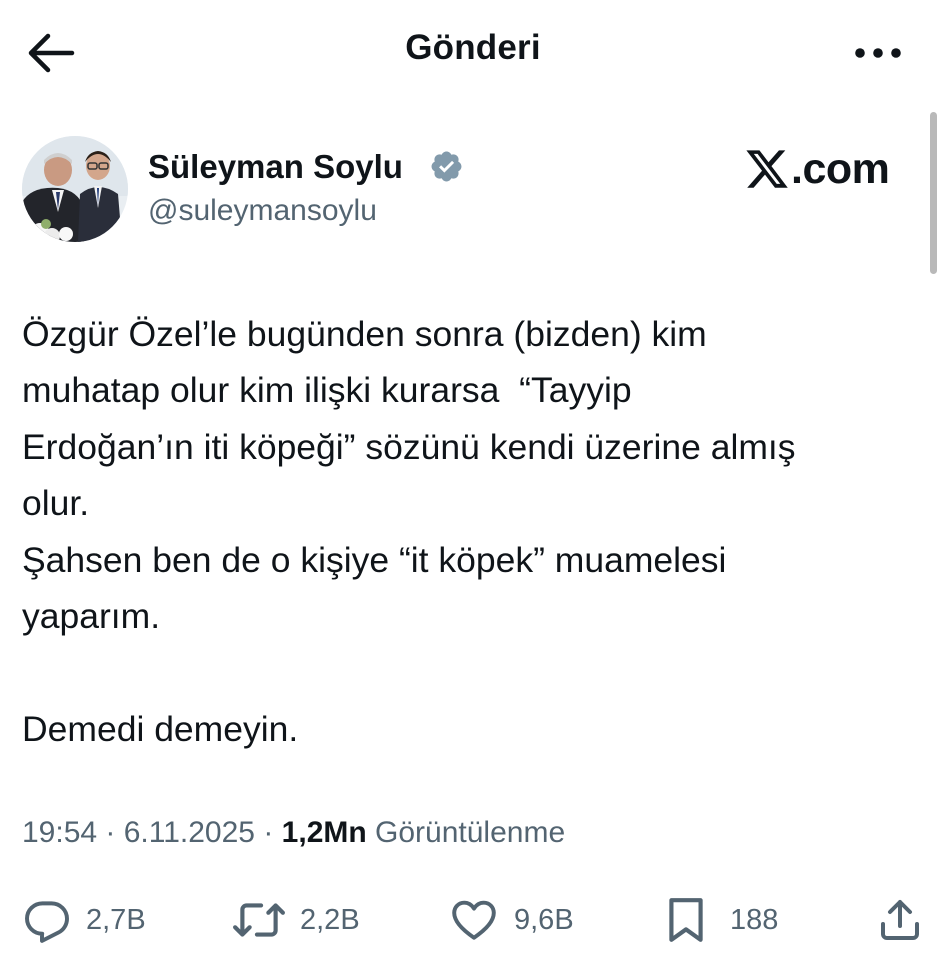 The width and height of the screenshot is (946, 963). What do you see at coordinates (91, 616) in the screenshot?
I see `tweet-line: yaparım.` at bounding box center [91, 616].